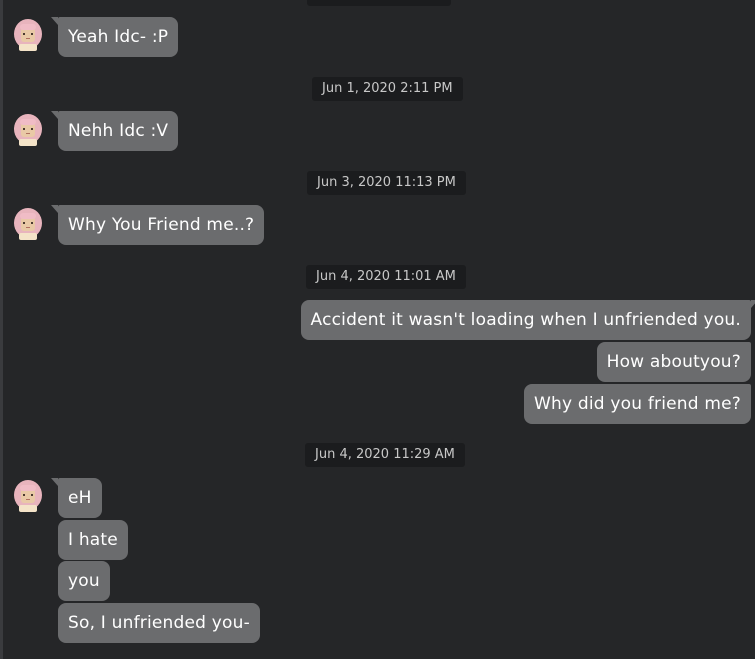  Describe the element at coordinates (161, 225) in the screenshot. I see `message-text: Why You Friend me..?` at that location.